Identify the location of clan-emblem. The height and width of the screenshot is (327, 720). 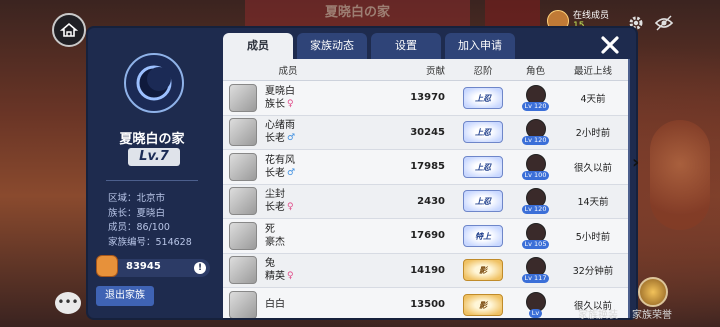
(154, 83).